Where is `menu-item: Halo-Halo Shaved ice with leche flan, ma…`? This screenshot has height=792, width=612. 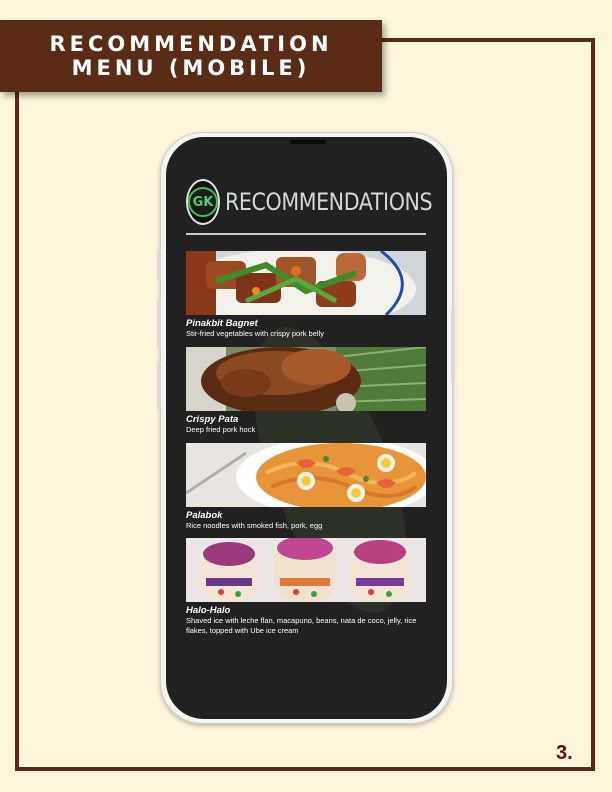 menu-item: Halo-Halo Shaved ice with leche flan, ma… is located at coordinates (306, 587).